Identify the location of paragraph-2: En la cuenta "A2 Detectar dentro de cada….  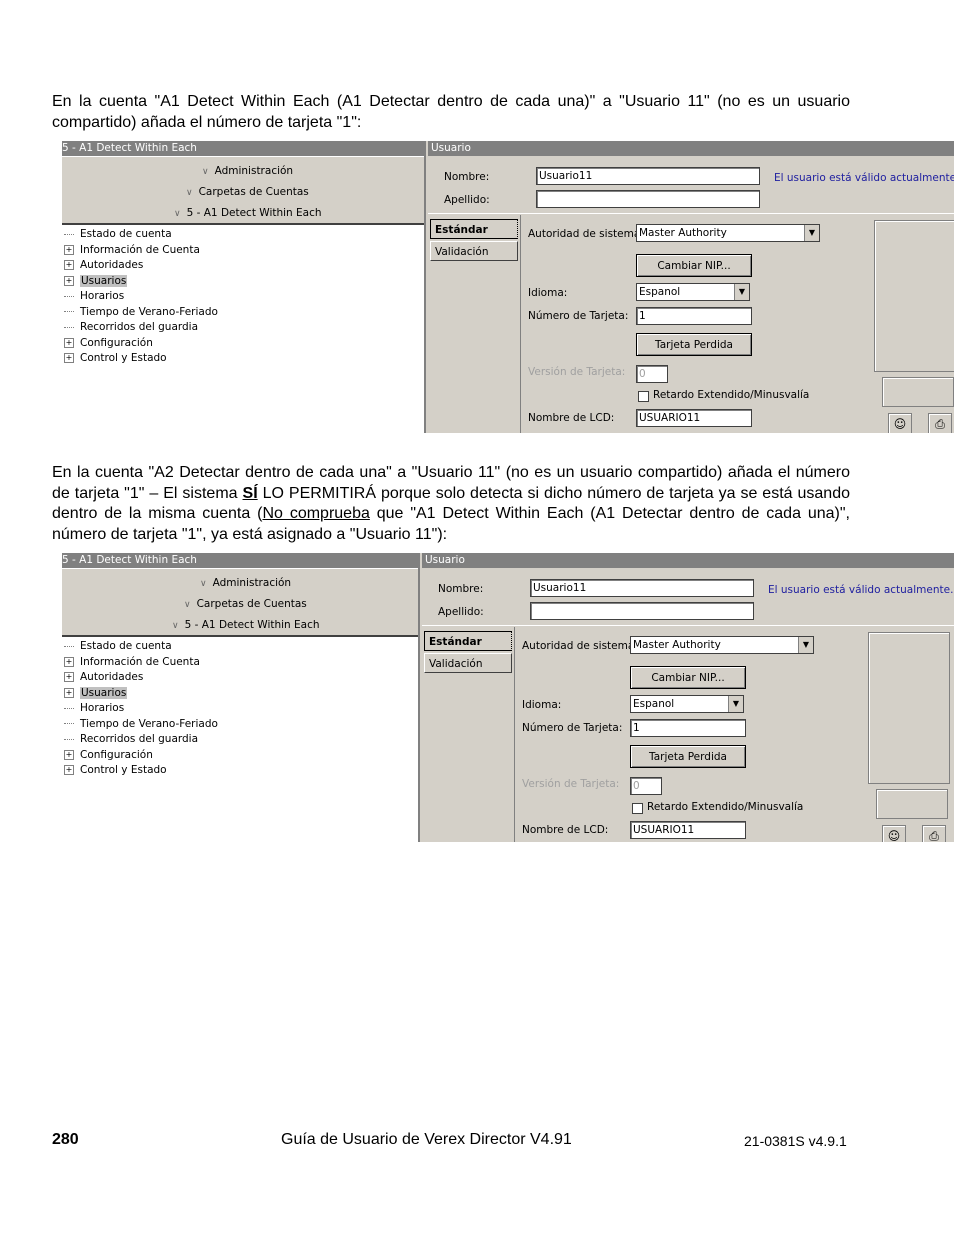
(451, 503).